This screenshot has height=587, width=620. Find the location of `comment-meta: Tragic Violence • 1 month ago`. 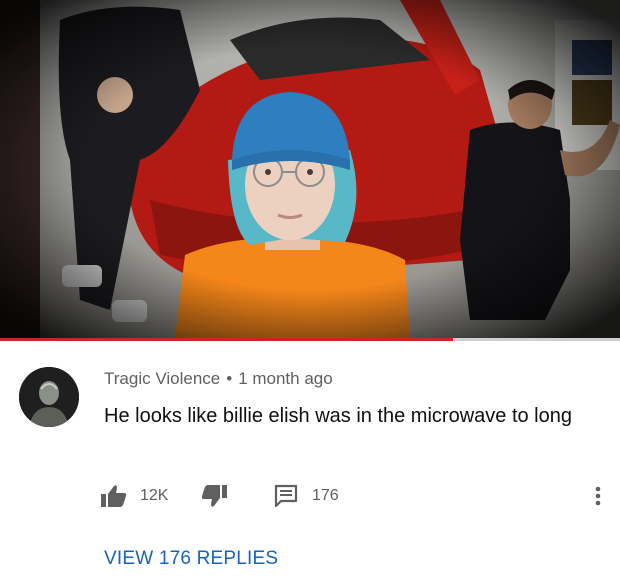

comment-meta: Tragic Violence • 1 month ago is located at coordinates (218, 379).